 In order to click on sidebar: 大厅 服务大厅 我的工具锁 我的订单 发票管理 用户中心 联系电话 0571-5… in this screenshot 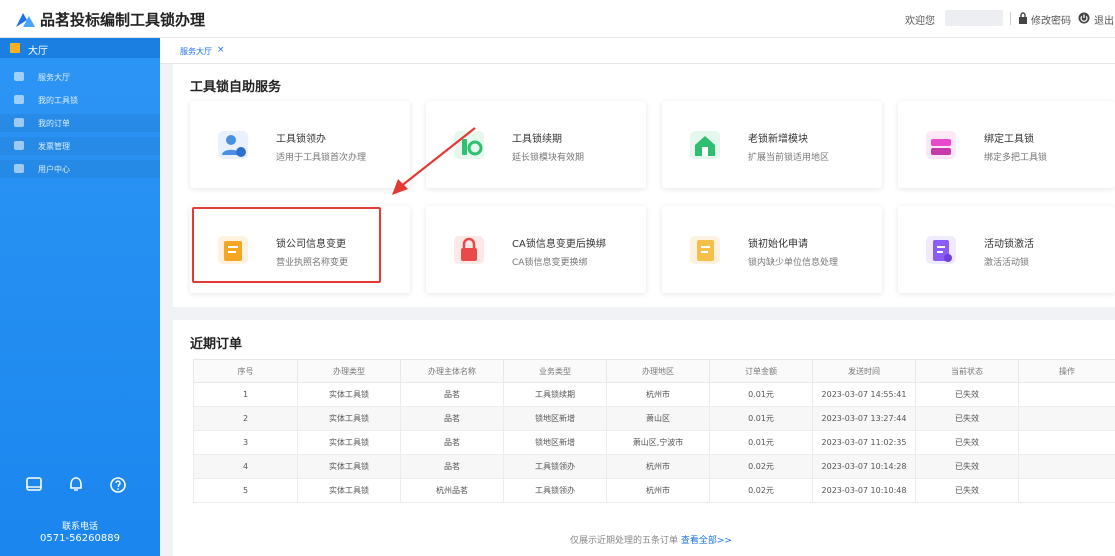, I will do `click(80, 297)`.